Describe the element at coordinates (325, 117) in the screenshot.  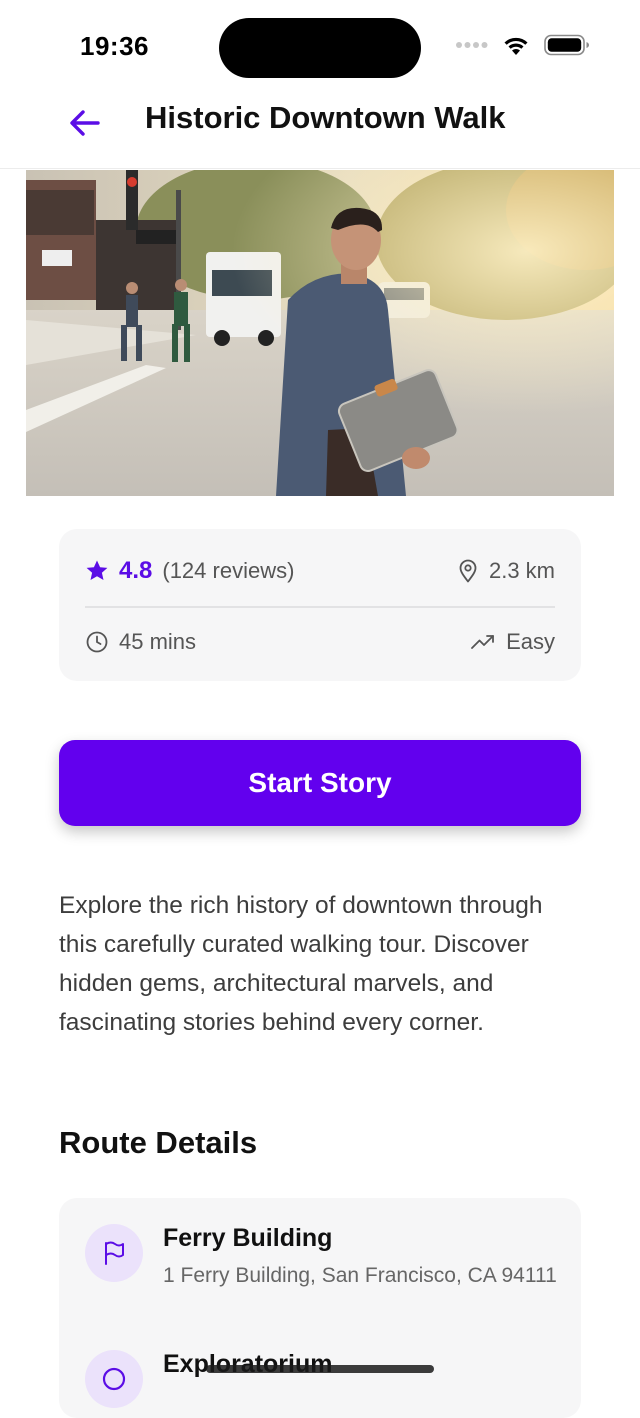
I see `page-title: Historic Downtown Walk` at that location.